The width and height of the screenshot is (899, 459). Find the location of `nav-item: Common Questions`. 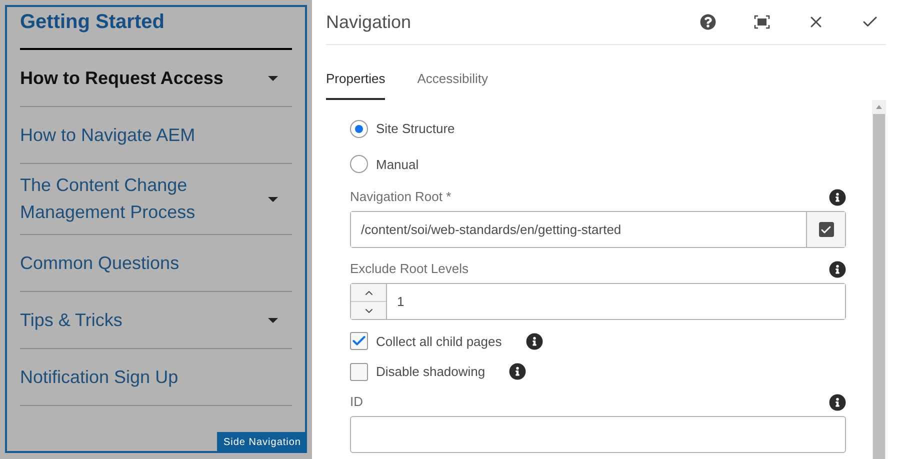

nav-item: Common Questions is located at coordinates (156, 263).